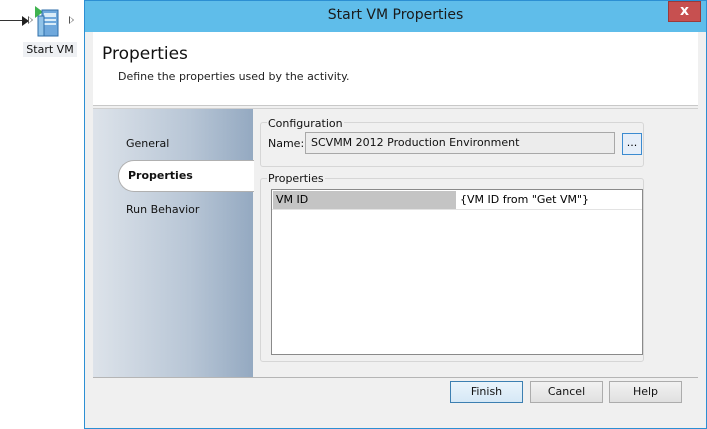 This screenshot has width=707, height=429. What do you see at coordinates (145, 54) in the screenshot?
I see `header-title: Properties` at bounding box center [145, 54].